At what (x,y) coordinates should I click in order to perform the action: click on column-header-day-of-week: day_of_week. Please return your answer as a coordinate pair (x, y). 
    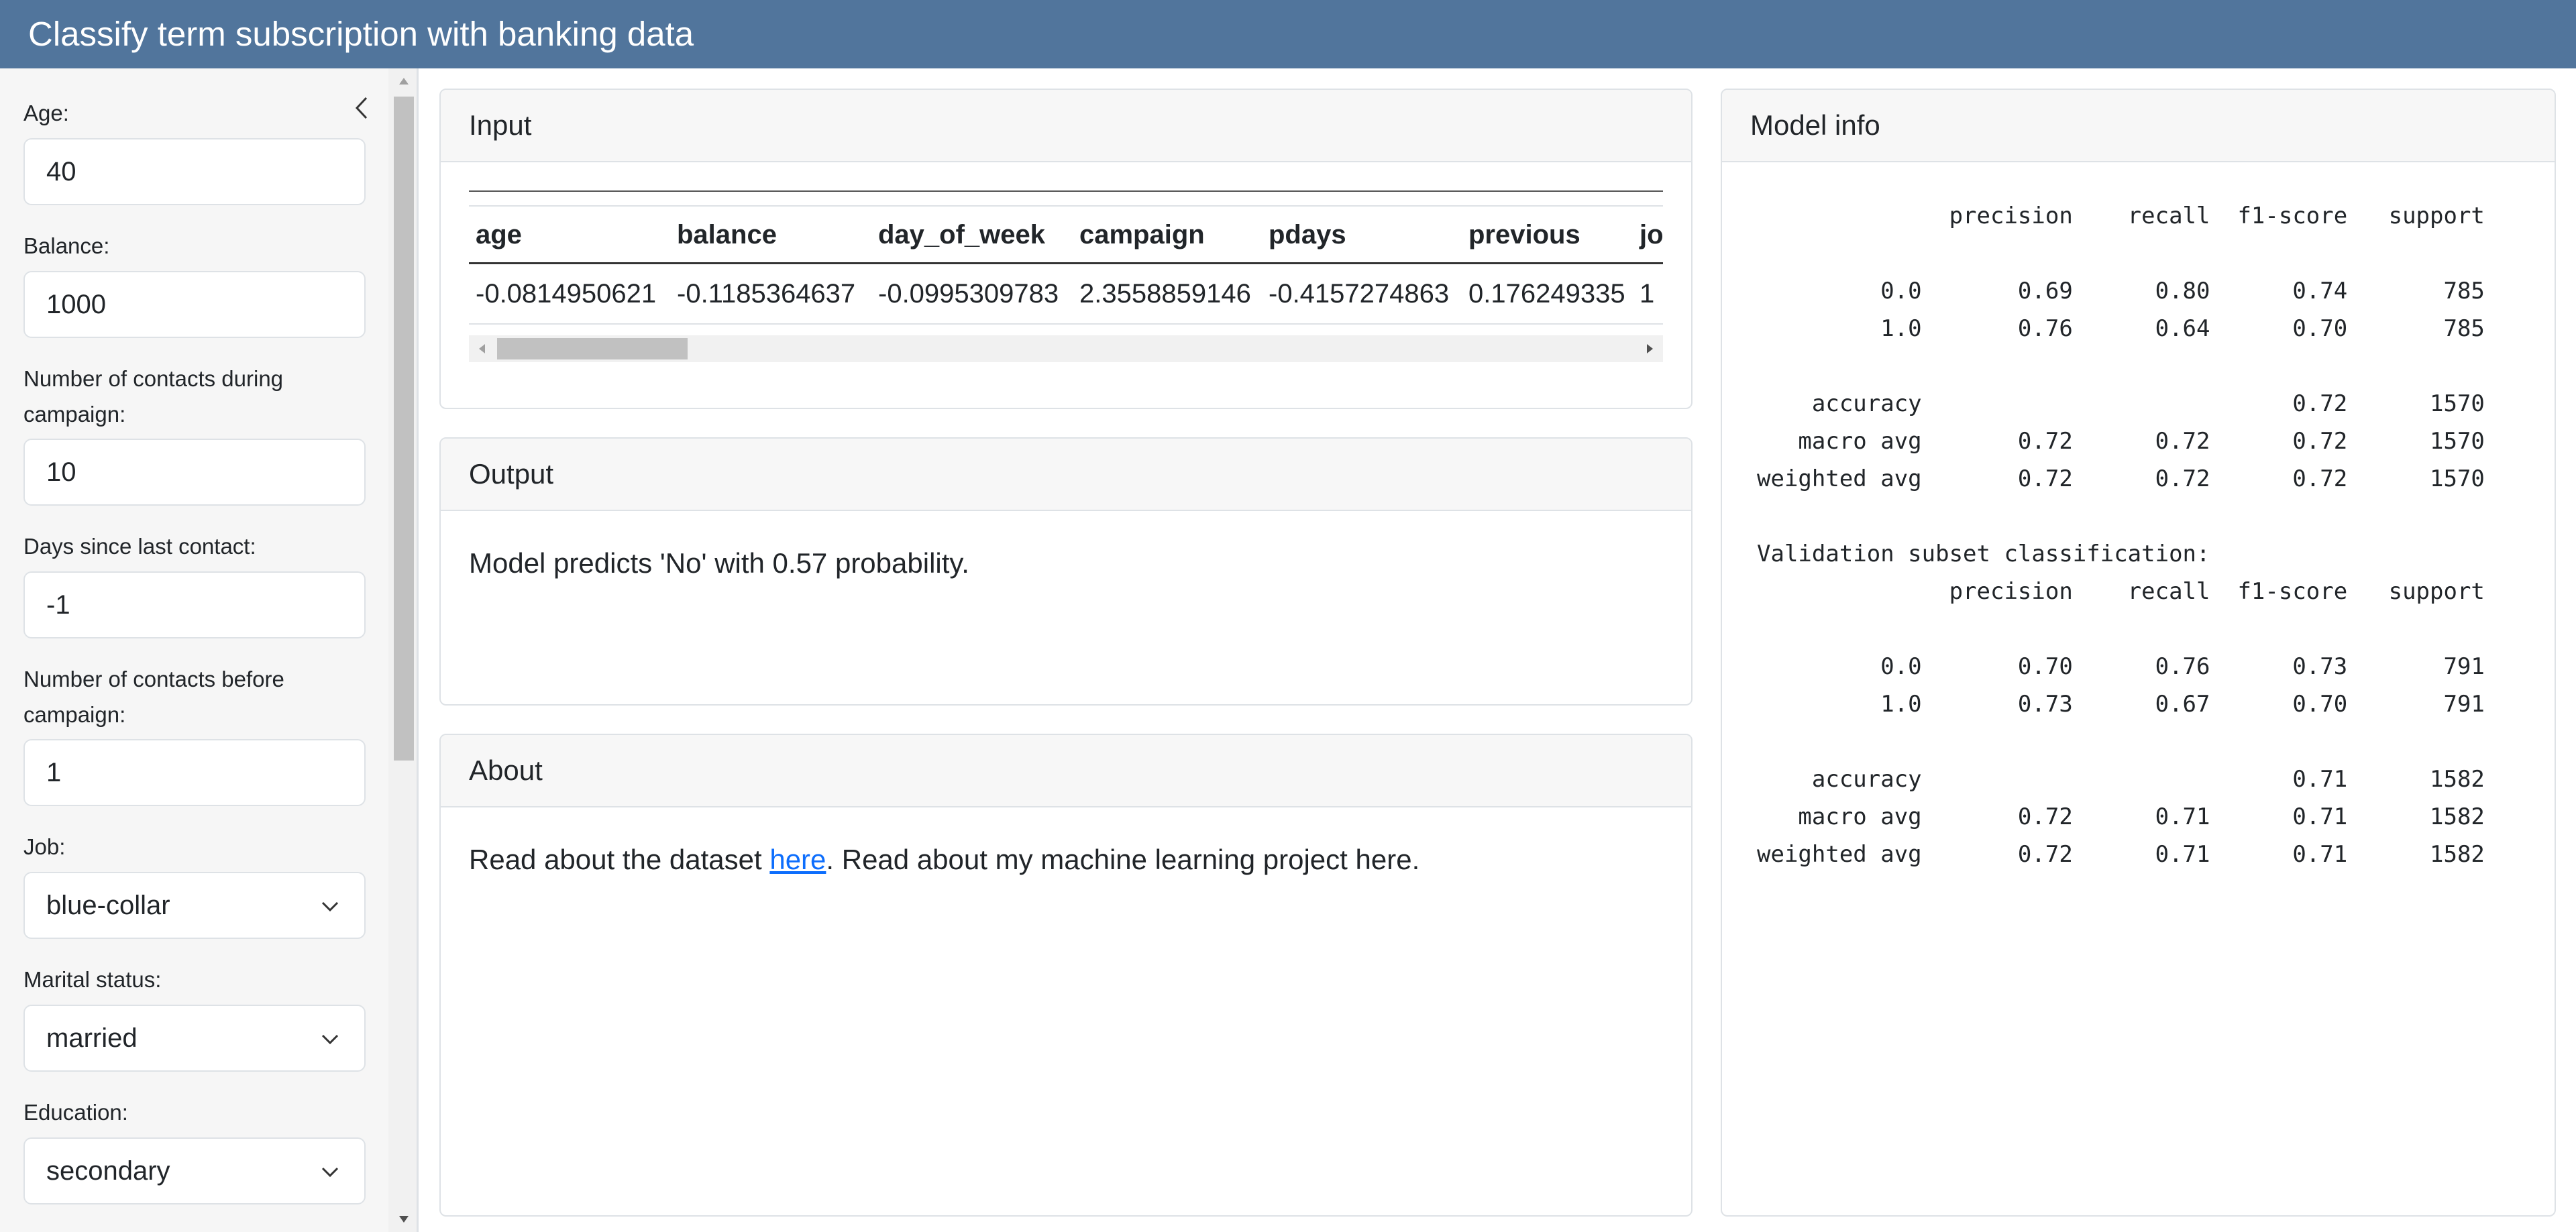
    Looking at the image, I should click on (962, 234).